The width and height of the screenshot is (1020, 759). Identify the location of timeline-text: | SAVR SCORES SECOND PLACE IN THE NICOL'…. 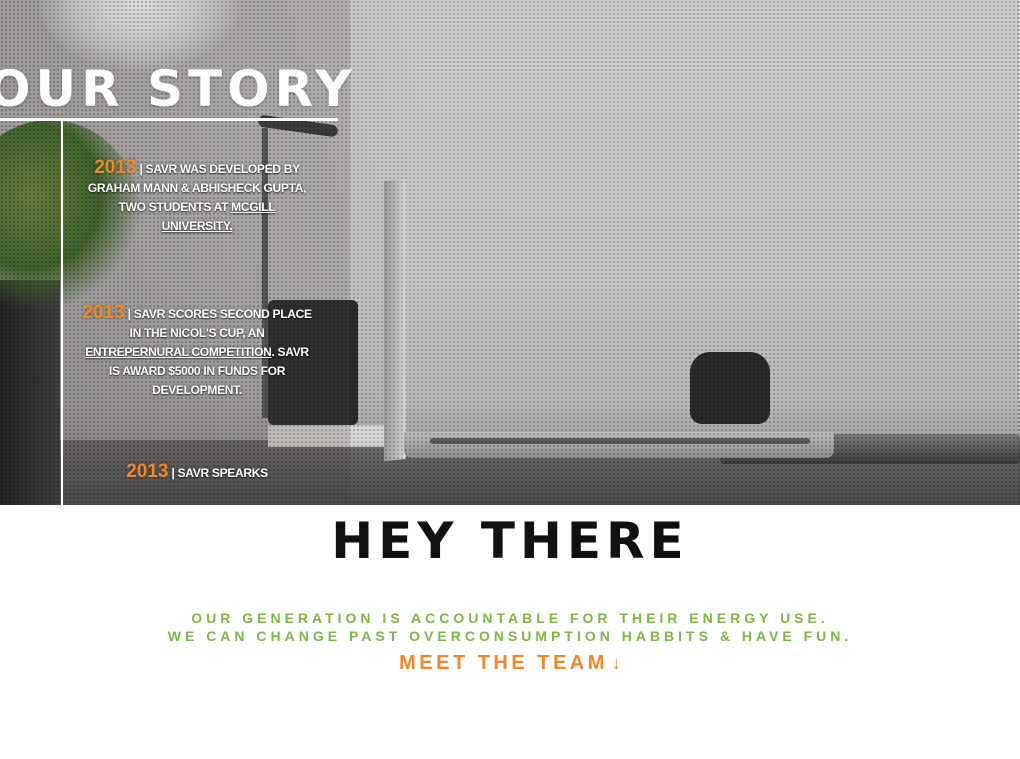
(218, 323).